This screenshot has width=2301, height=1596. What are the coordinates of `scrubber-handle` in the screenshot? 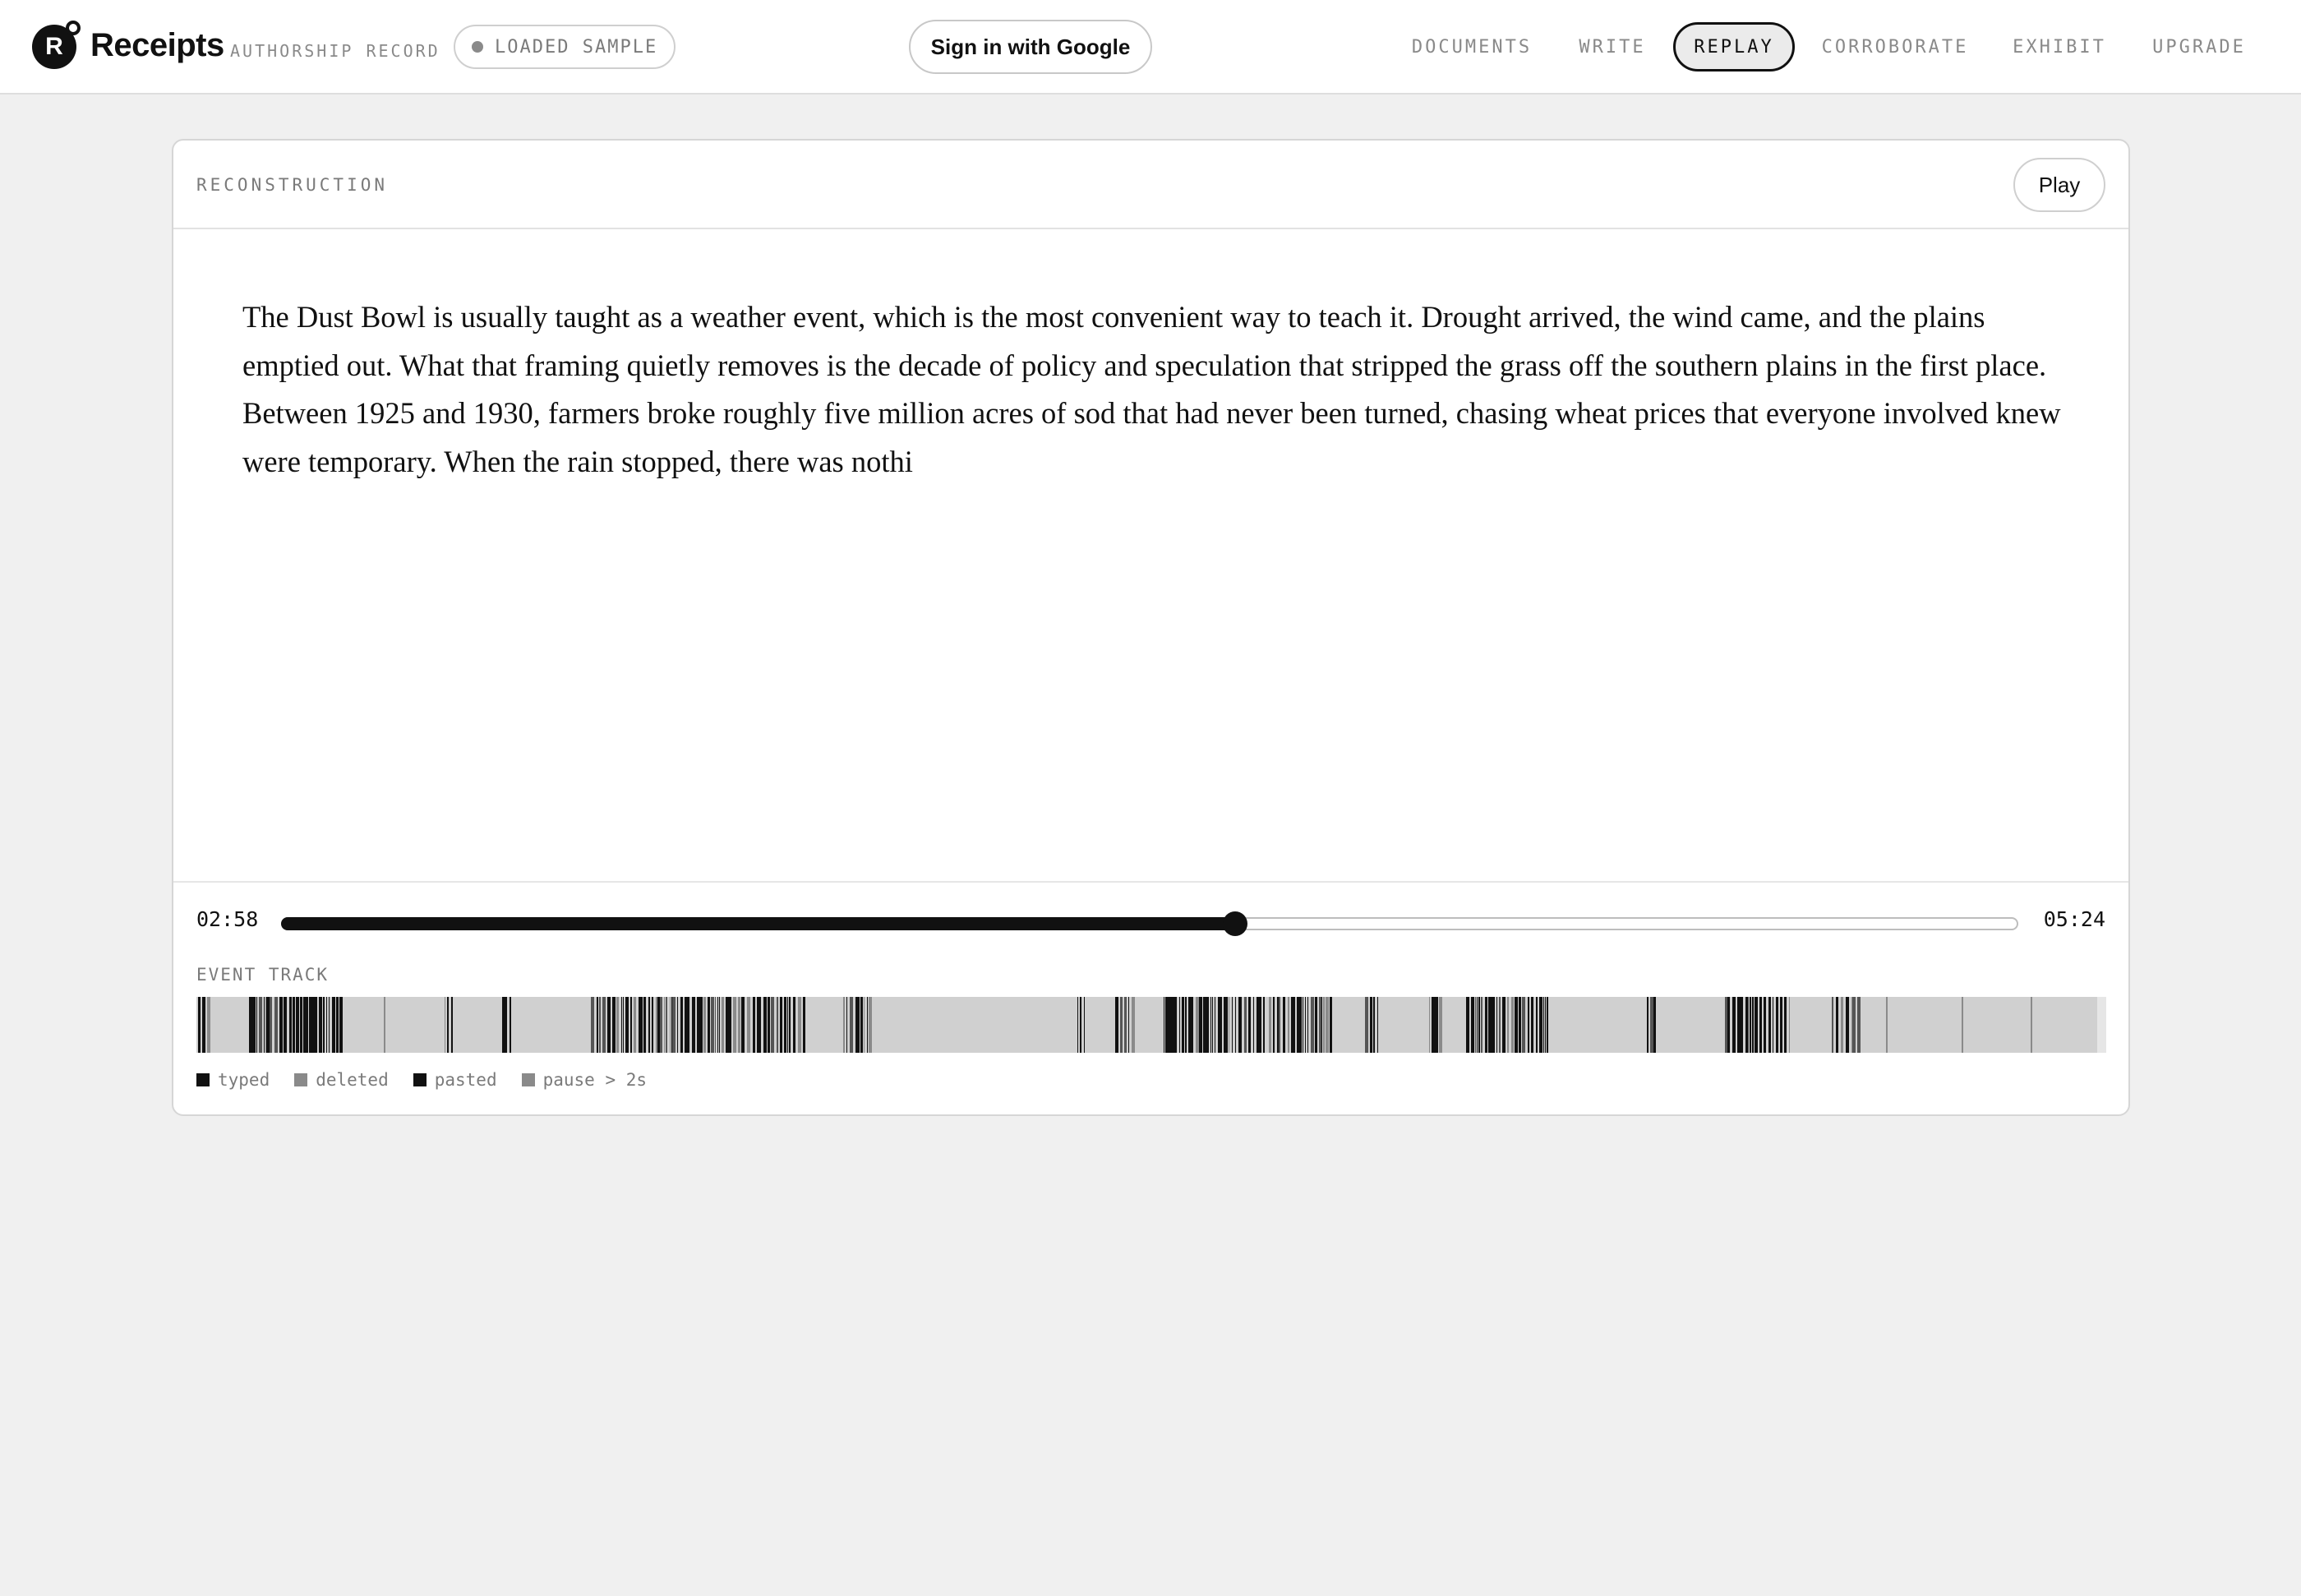 It's located at (1234, 924).